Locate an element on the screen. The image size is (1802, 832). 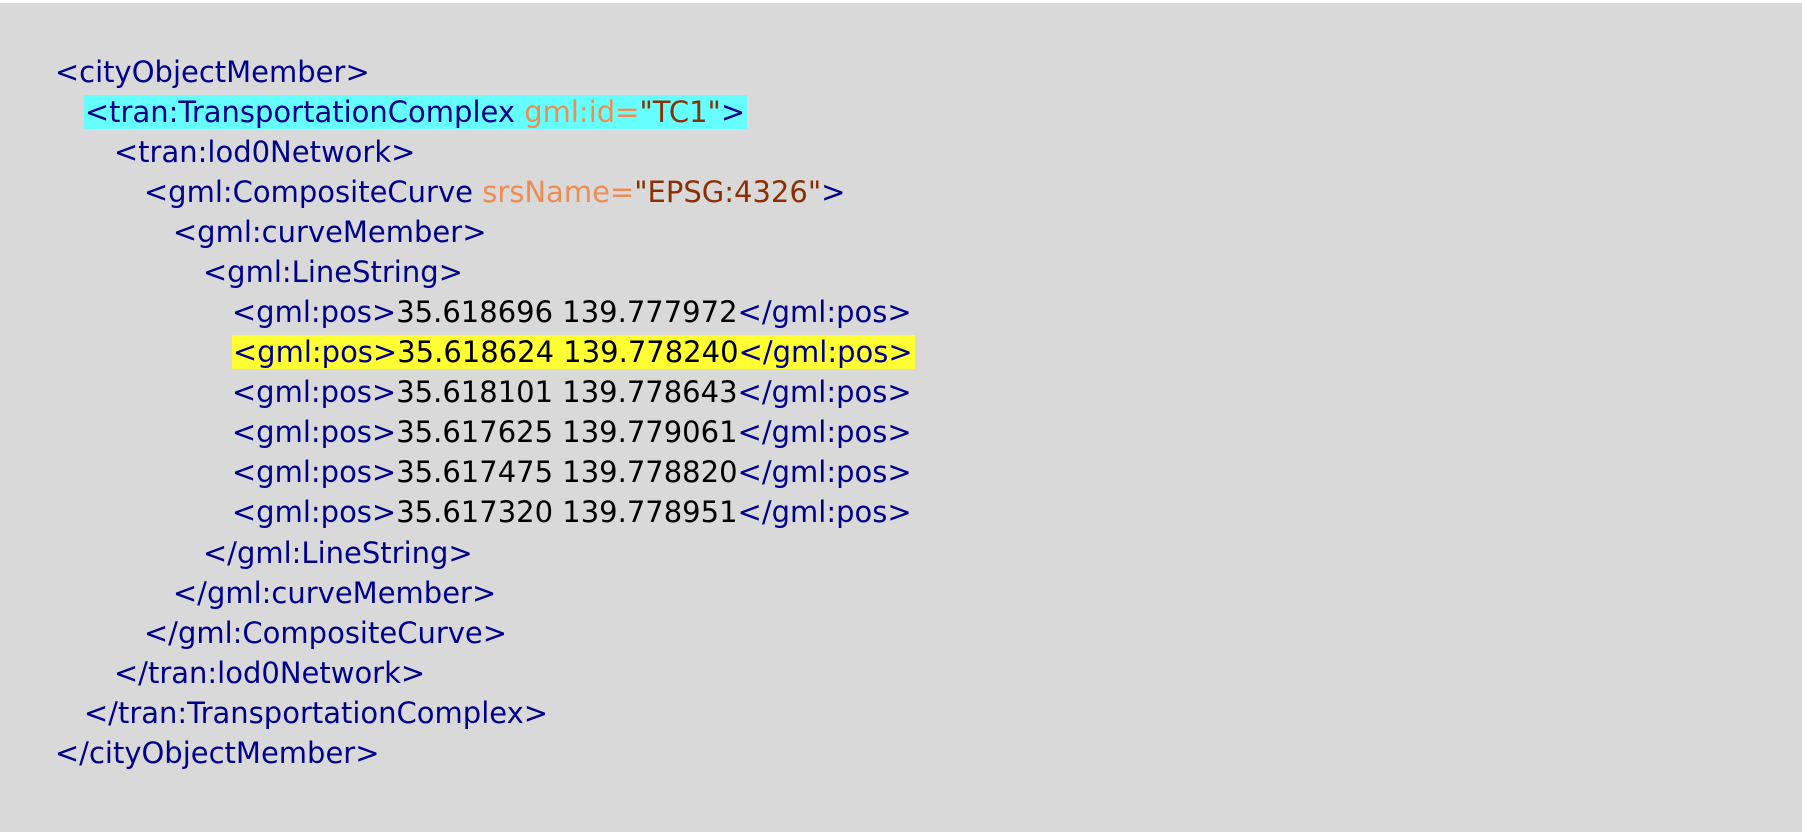
code-line-city-object-member-close: </cityObjectMember> is located at coordinates (199, 727).